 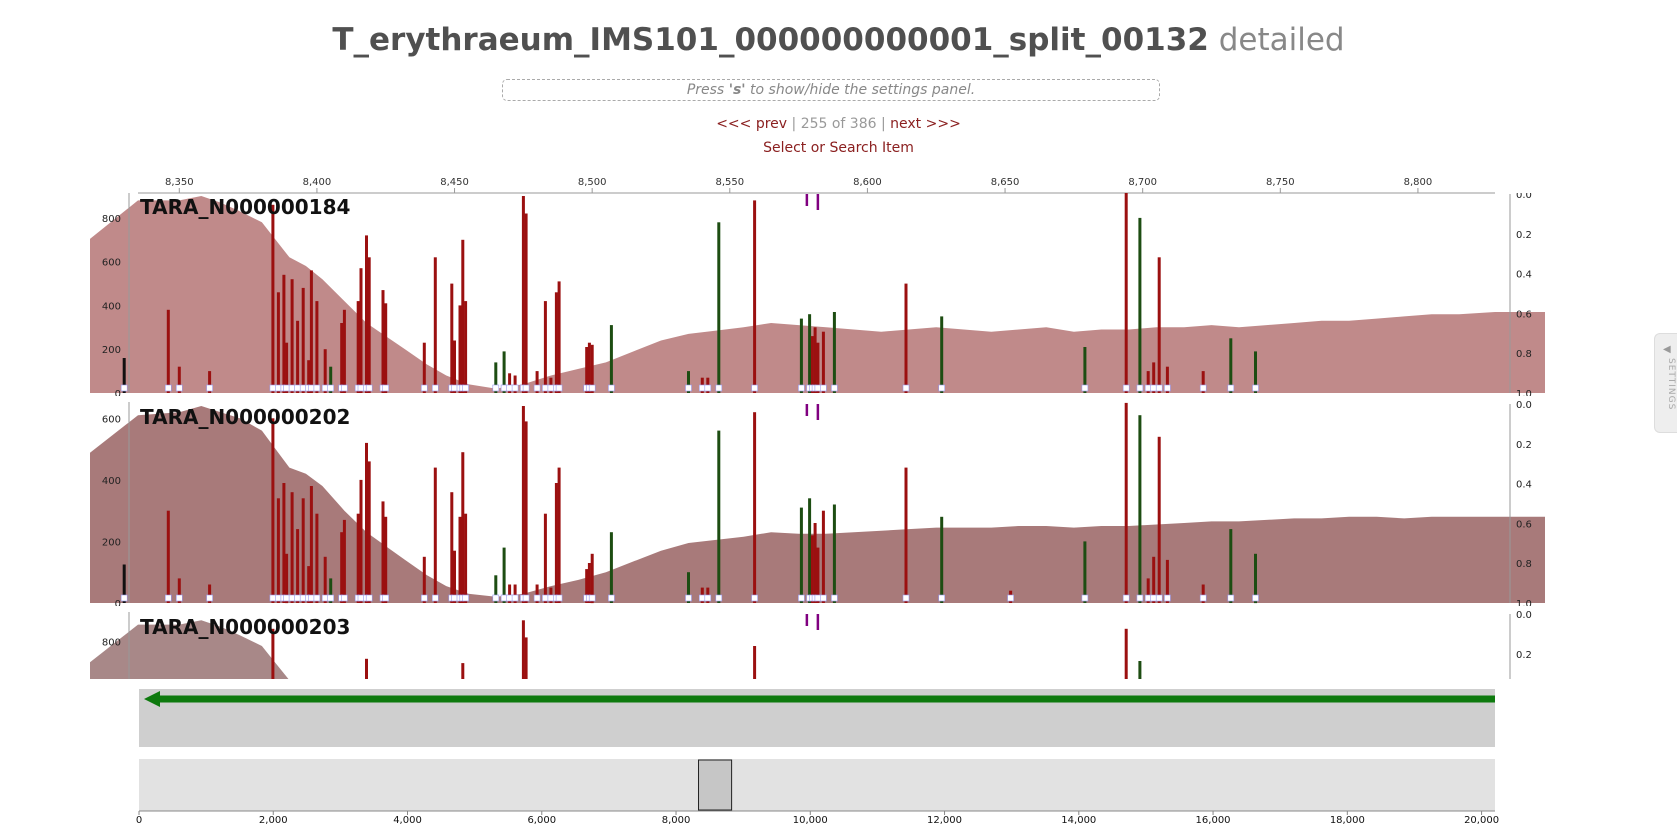 I want to click on bottom-axis-tick-label: 18,000, so click(x=1347, y=820).